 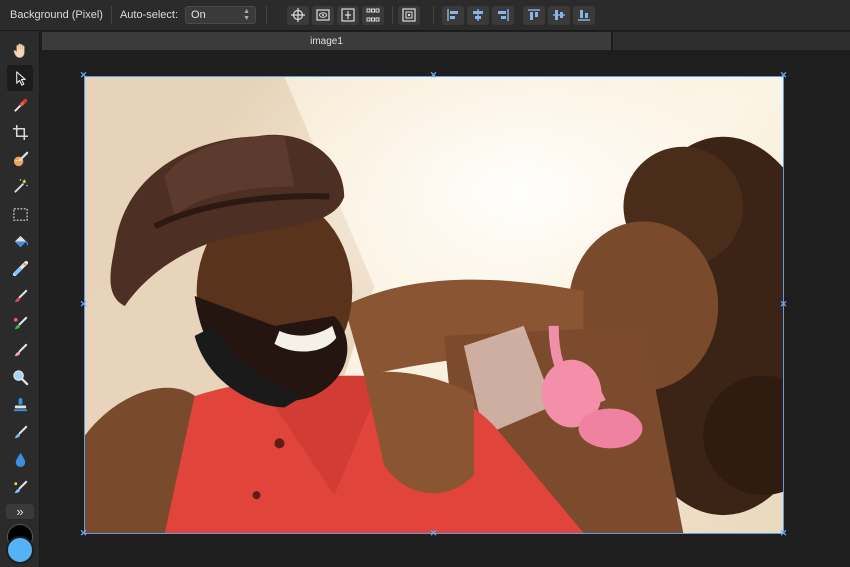 I want to click on selection-brush-icon, so click(x=20, y=158).